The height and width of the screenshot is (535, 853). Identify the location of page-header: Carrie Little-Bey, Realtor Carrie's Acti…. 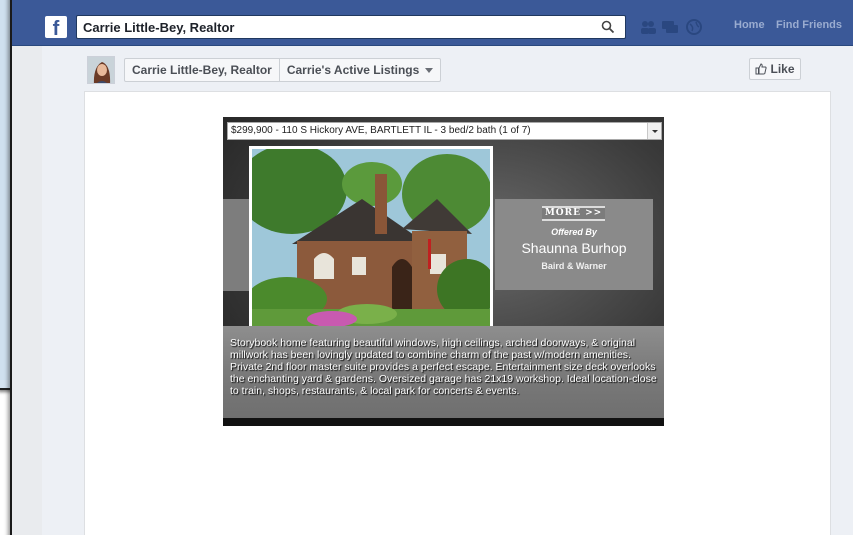
(448, 68).